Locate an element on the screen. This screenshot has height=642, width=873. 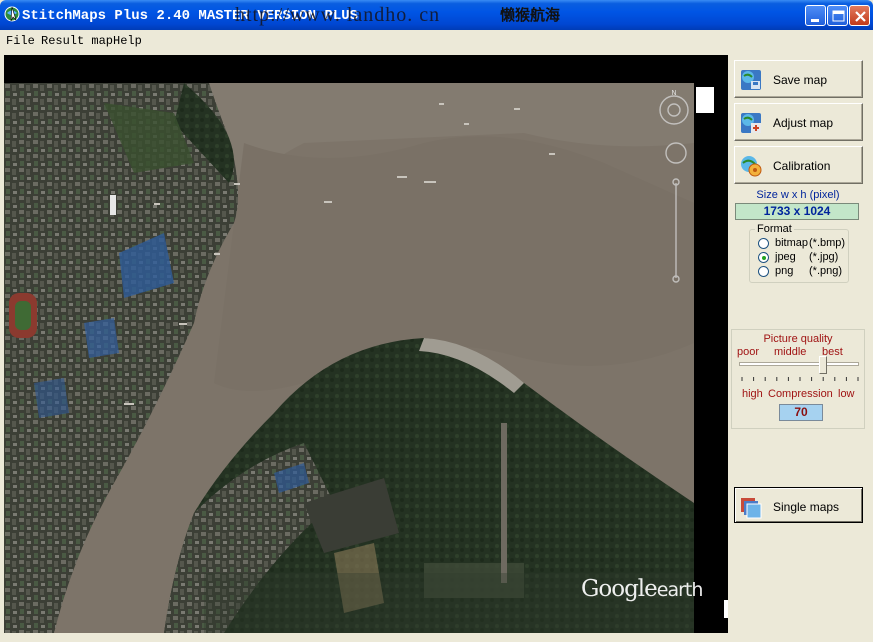
close-icon is located at coordinates (860, 16).